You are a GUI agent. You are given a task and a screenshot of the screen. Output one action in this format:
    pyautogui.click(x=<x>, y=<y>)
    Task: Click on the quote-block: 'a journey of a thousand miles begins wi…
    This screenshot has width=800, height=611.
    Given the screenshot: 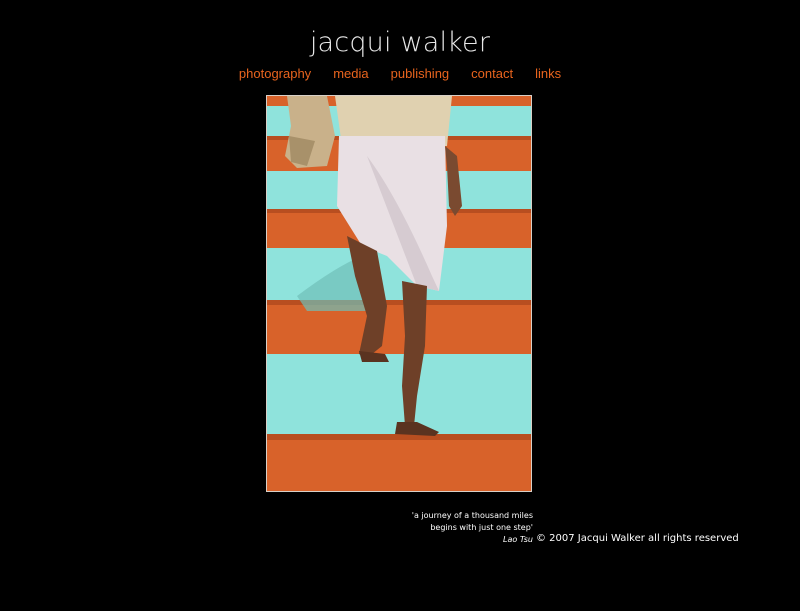 What is the action you would take?
    pyautogui.click(x=472, y=528)
    